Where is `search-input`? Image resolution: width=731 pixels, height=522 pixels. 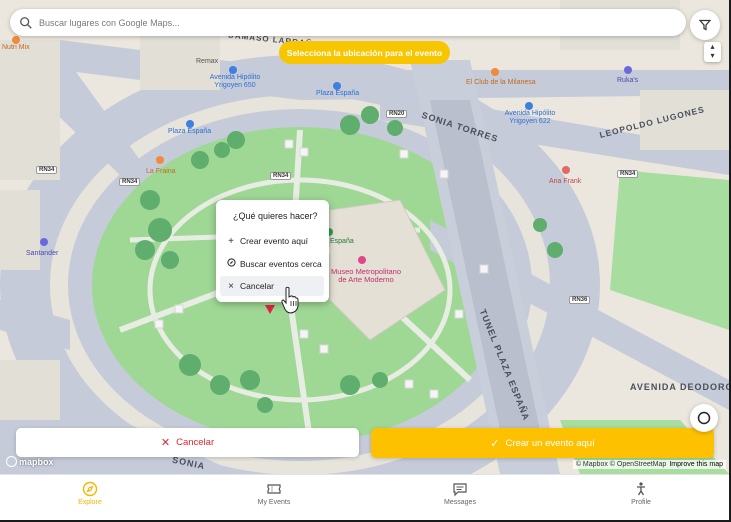 search-input is located at coordinates (361, 22).